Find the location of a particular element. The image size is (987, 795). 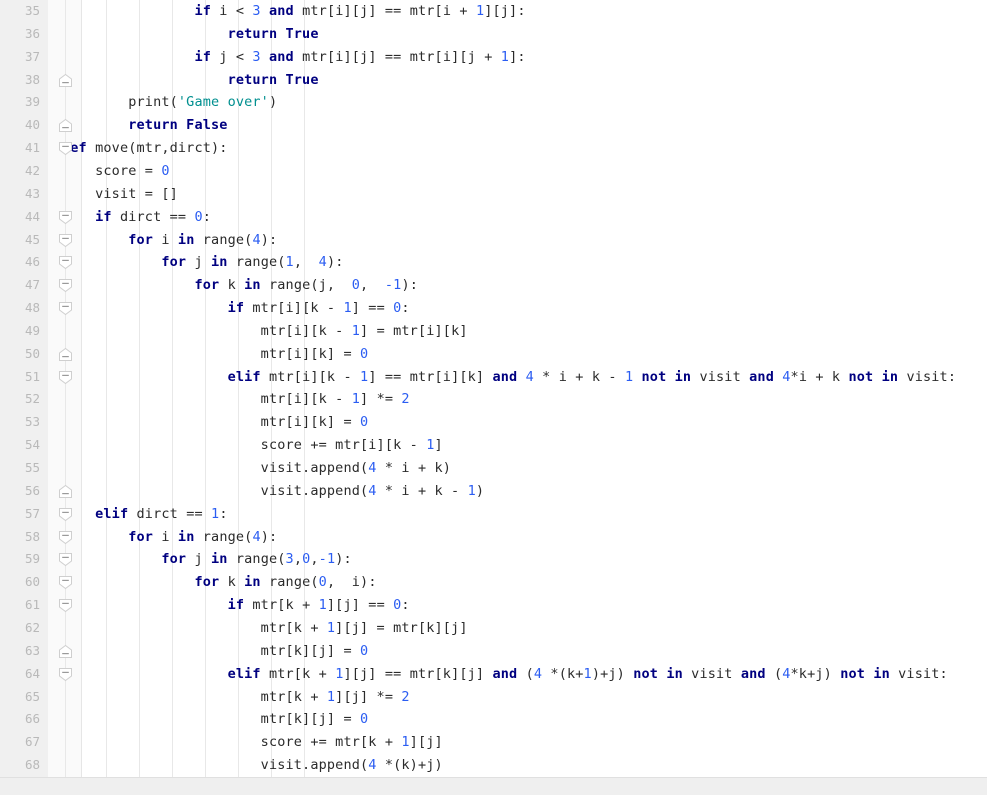

code-line: 48 if mtr[i][k - 1] == 0: is located at coordinates (493, 308).